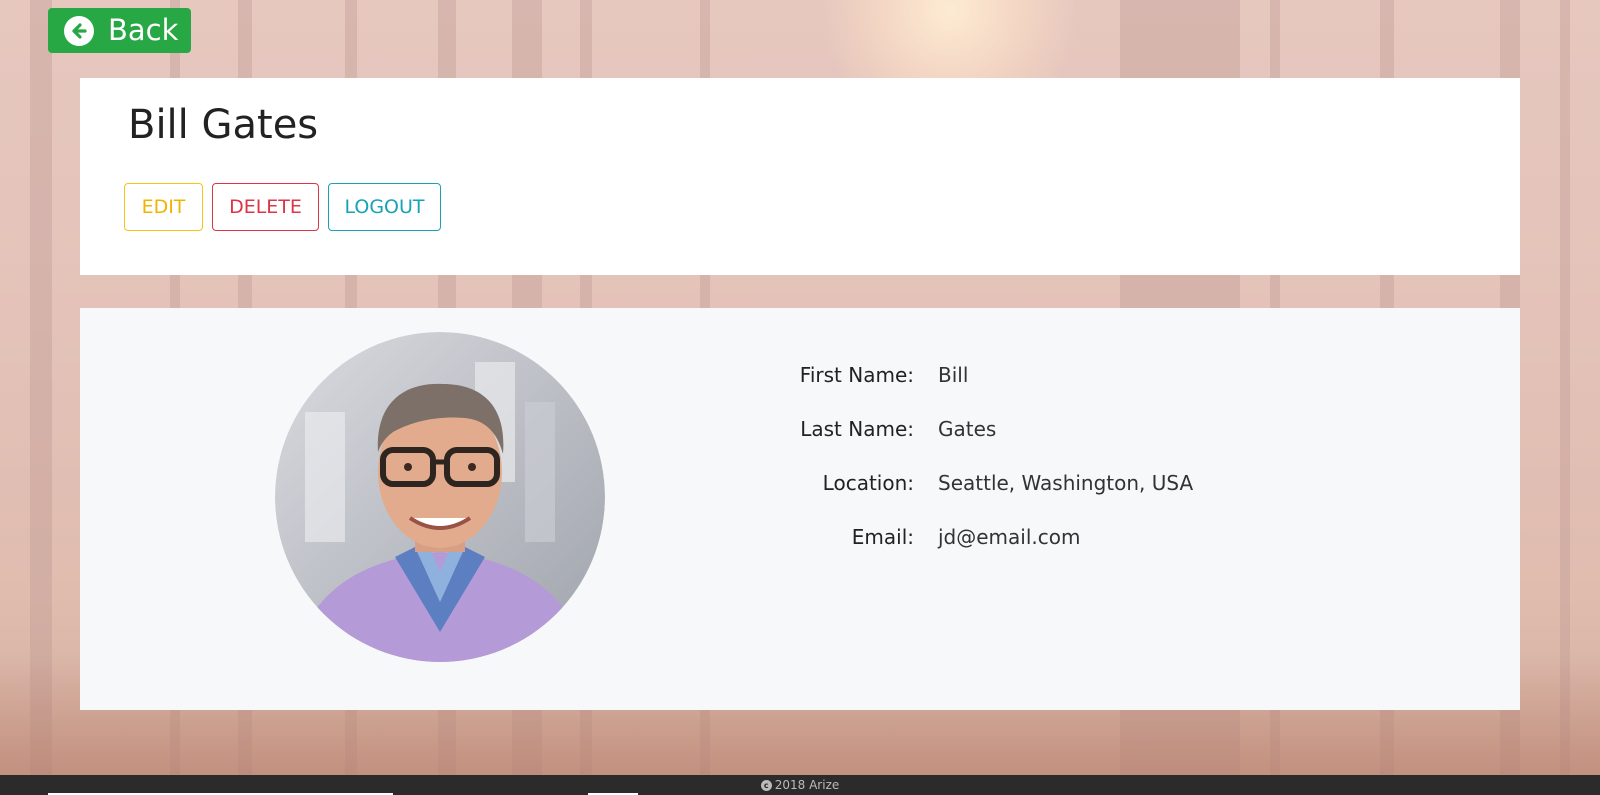 Image resolution: width=1600 pixels, height=795 pixels. Describe the element at coordinates (766, 785) in the screenshot. I see `copyright-icon: c` at that location.